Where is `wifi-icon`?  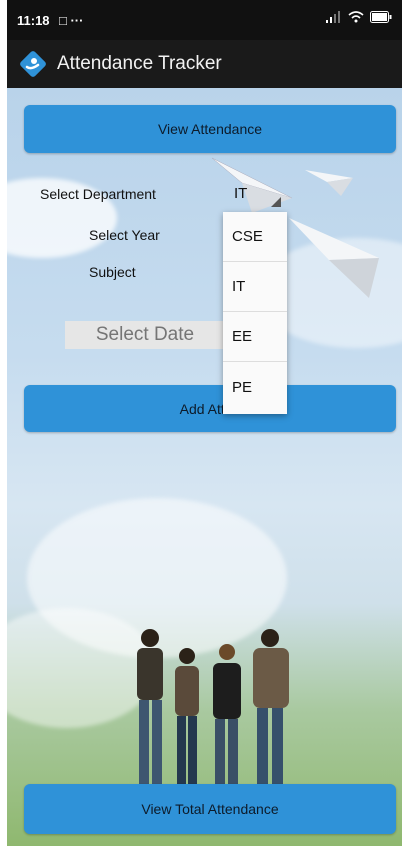 wifi-icon is located at coordinates (356, 17).